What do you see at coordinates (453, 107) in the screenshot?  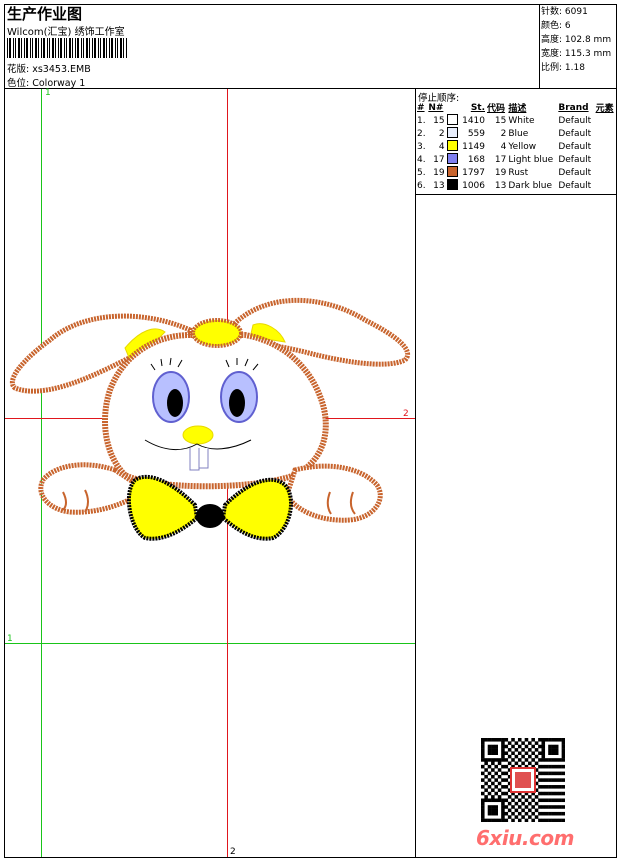 I see `col-swatch` at bounding box center [453, 107].